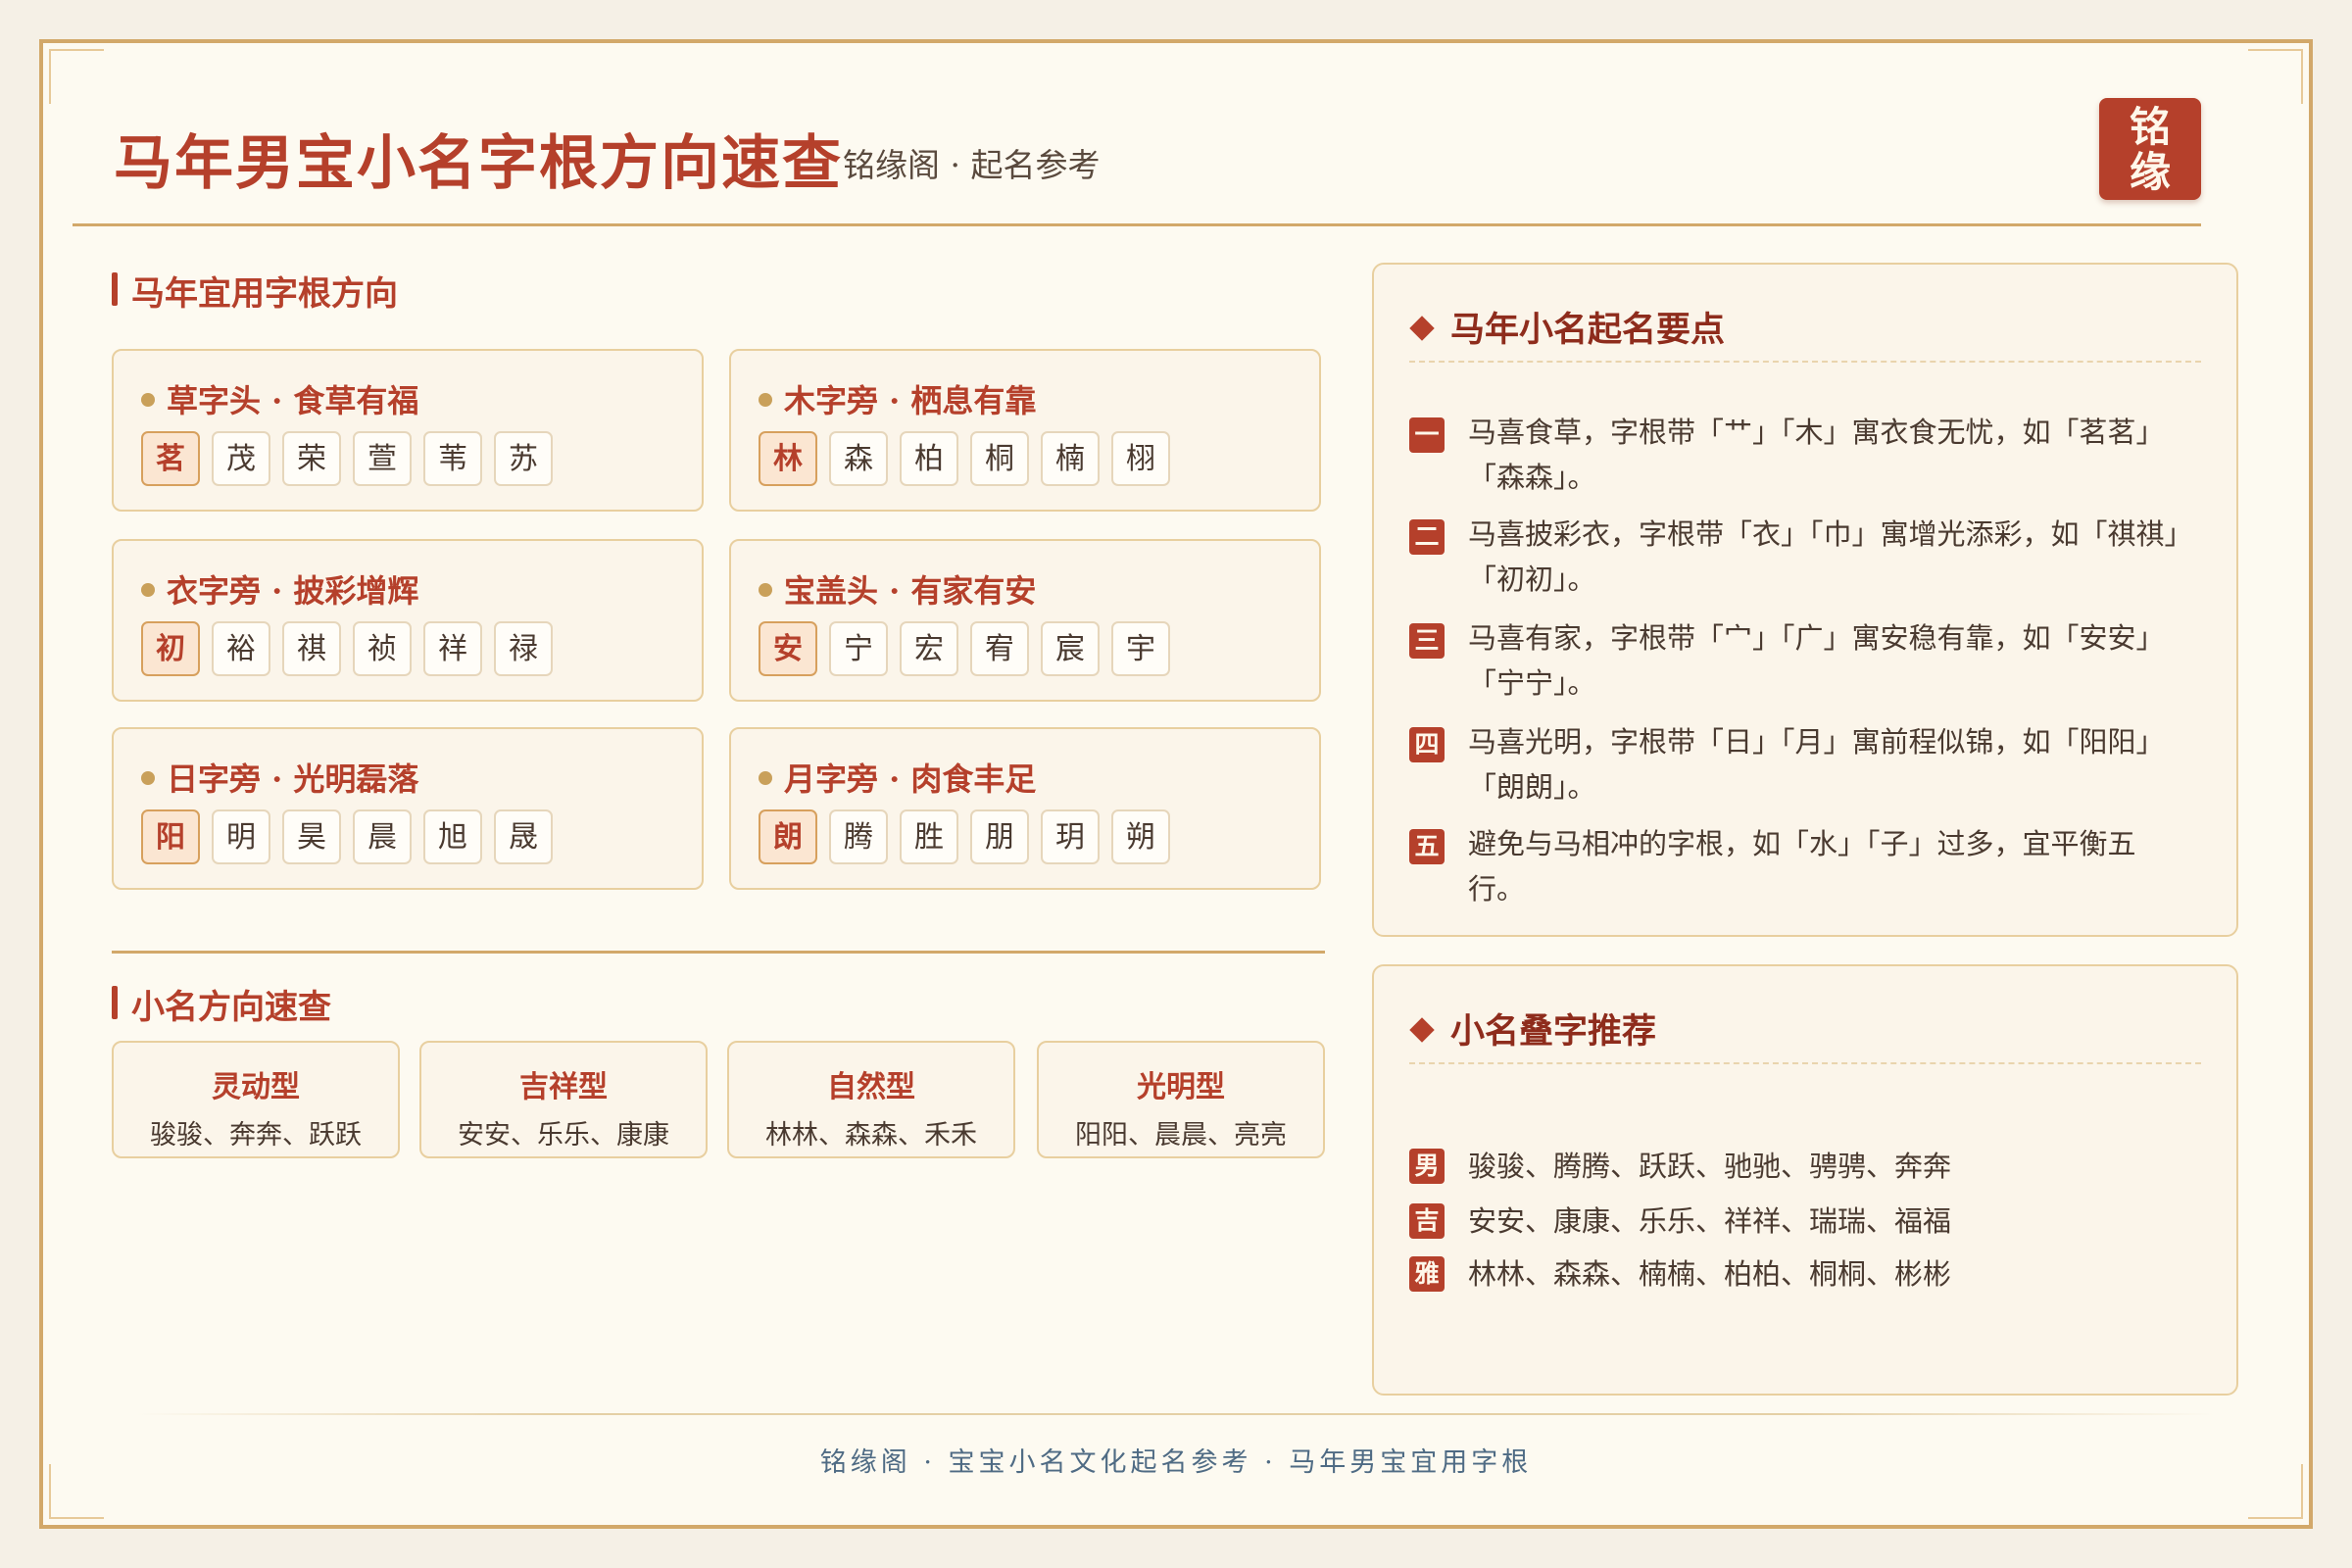 This screenshot has width=2352, height=1568. I want to click on tip-text: 马喜光明，字根带「日」「月」寓前程似锦，如「阳阳」「朗朗」。, so click(1816, 764).